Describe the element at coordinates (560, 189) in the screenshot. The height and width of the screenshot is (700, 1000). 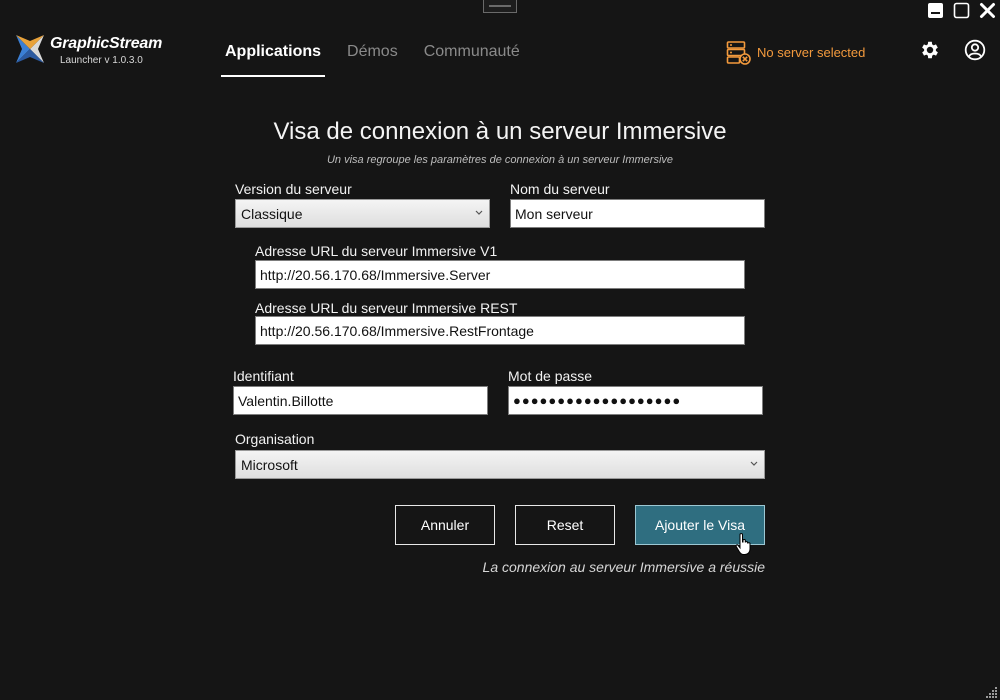
I see `server-name-label: Nom du serveur` at that location.